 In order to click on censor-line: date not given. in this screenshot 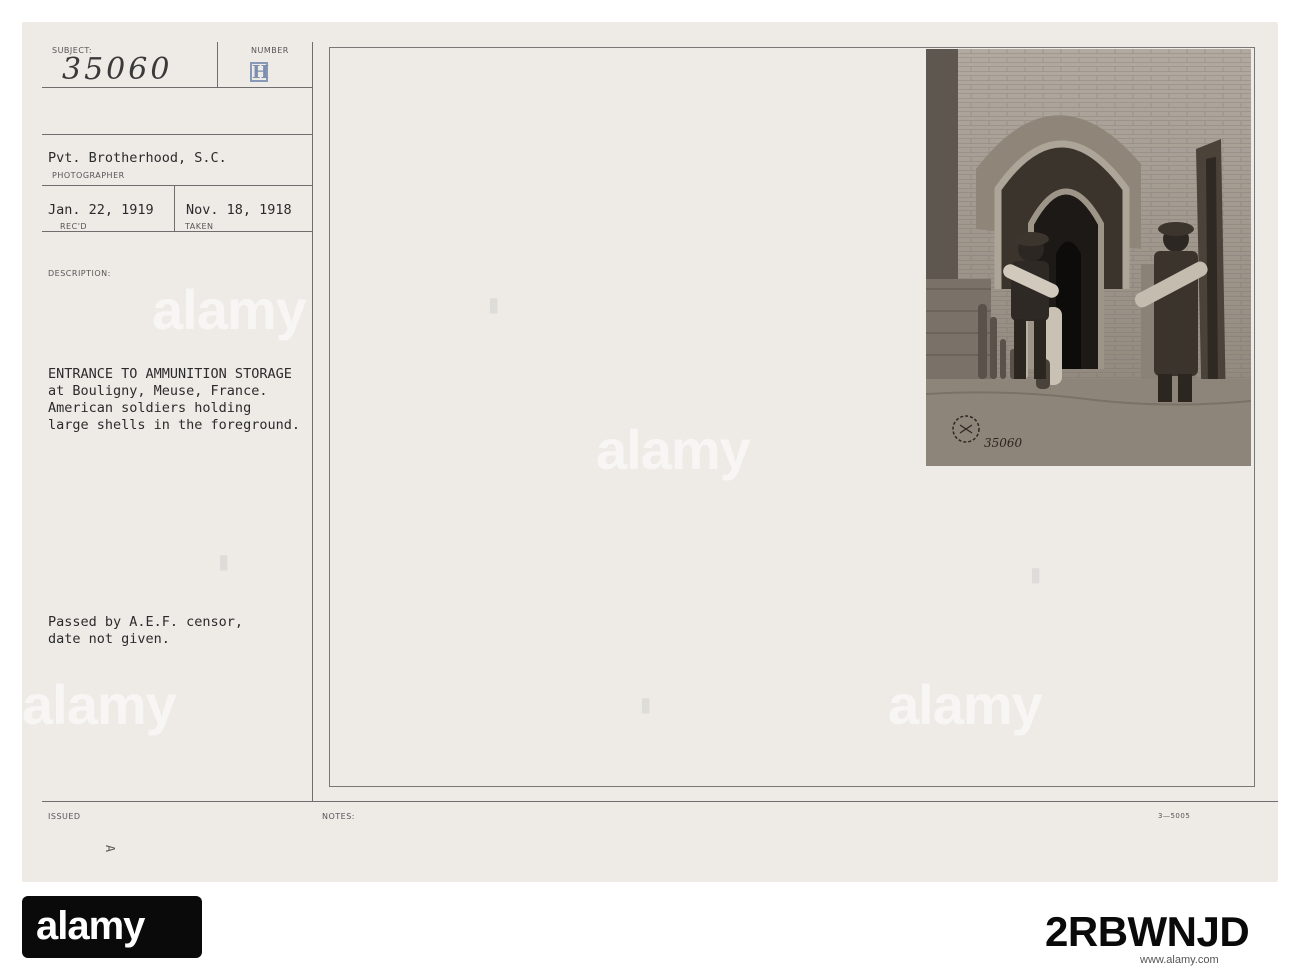, I will do `click(109, 639)`.